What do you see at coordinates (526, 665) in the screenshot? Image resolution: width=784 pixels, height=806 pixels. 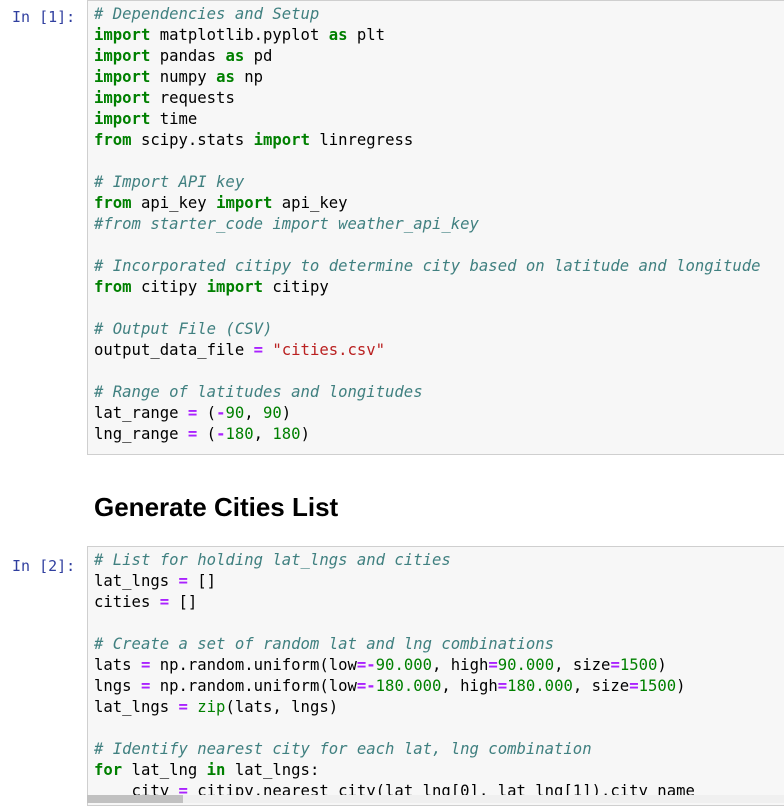 I see `code-token: 90.000` at bounding box center [526, 665].